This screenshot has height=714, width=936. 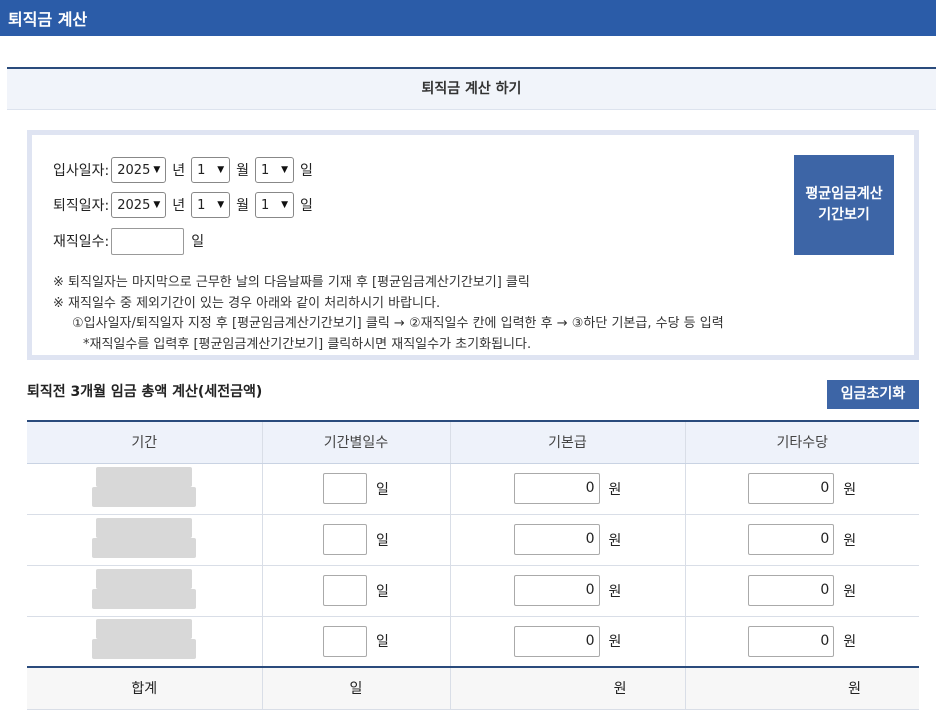 What do you see at coordinates (356, 688) in the screenshot?
I see `total-days: 일` at bounding box center [356, 688].